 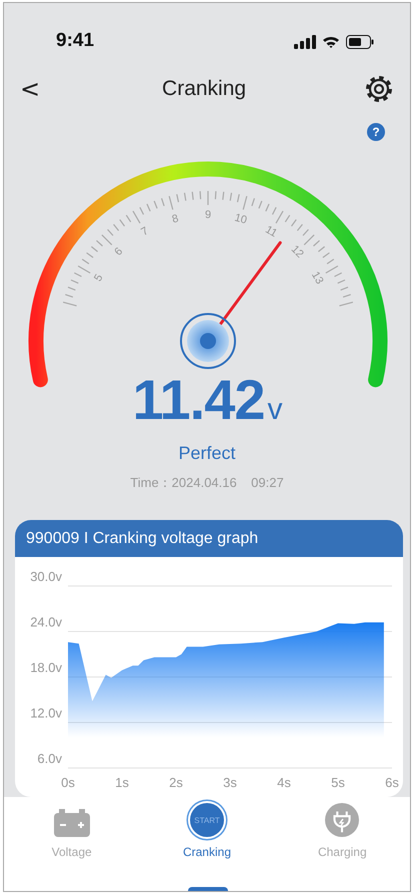 What do you see at coordinates (379, 89) in the screenshot?
I see `settings-icon` at bounding box center [379, 89].